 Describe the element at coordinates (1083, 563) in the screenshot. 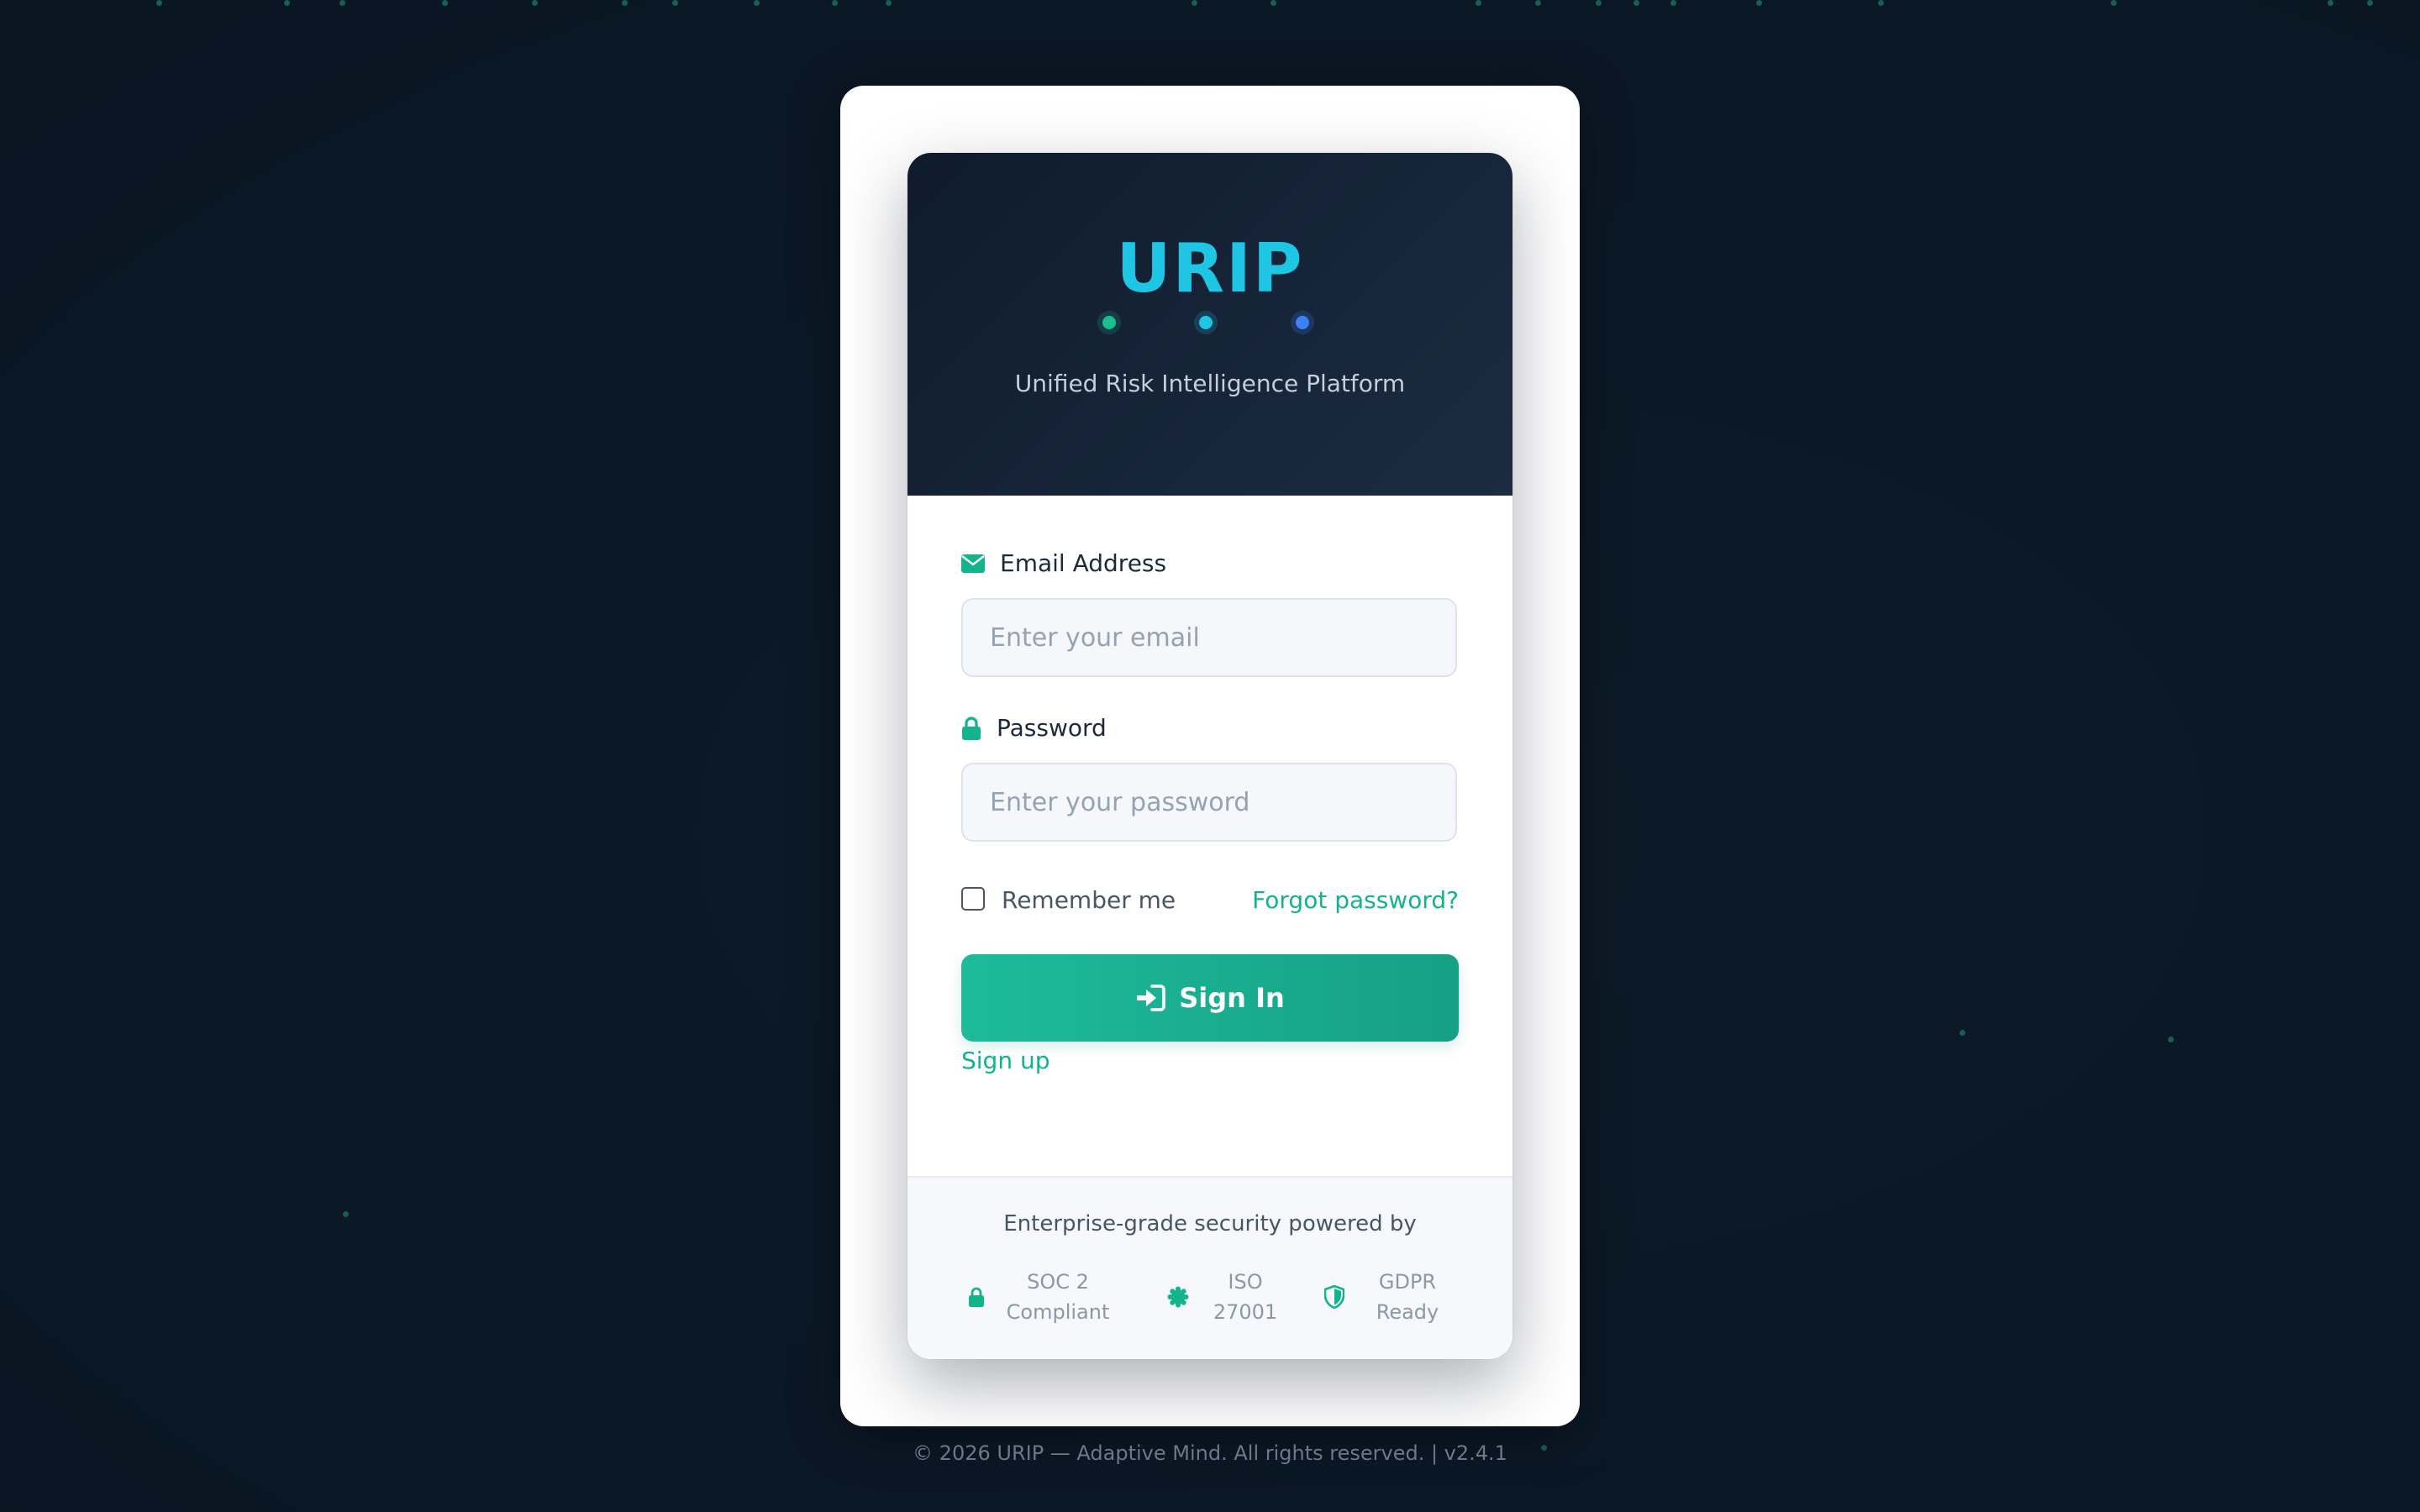

I see `email-label-text: Email Address` at that location.